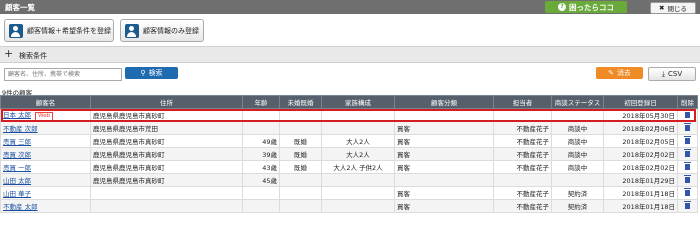 This screenshot has height=240, width=700. What do you see at coordinates (349, 115) in the screenshot?
I see `table-row: 日本 太郎 Web 鹿児島県鹿児島市真砂町 2018年05月30日` at bounding box center [349, 115].